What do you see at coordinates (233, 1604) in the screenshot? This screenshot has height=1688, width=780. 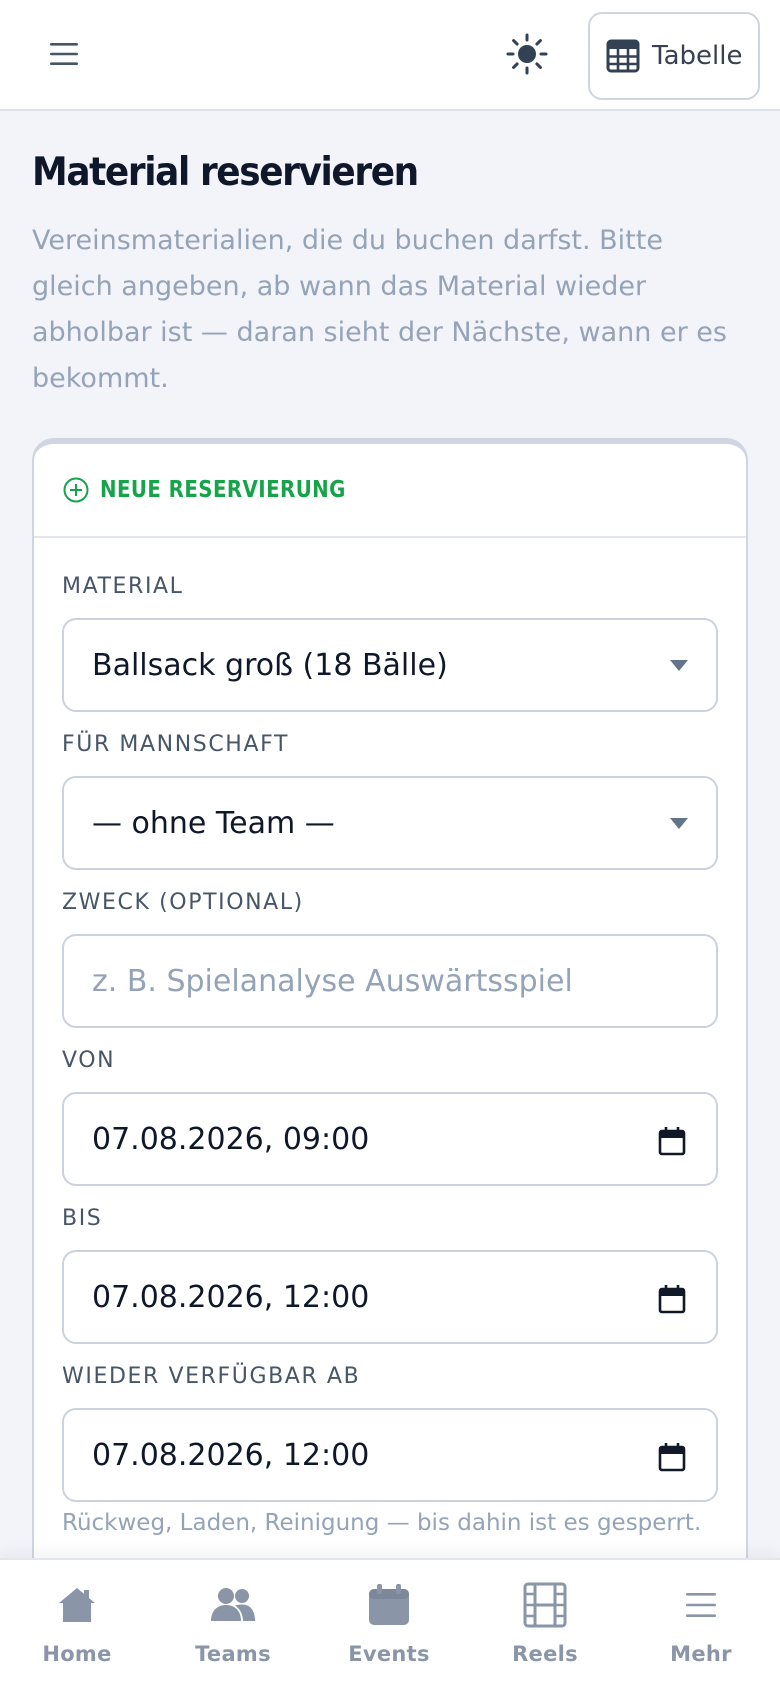 I see `users-icon` at bounding box center [233, 1604].